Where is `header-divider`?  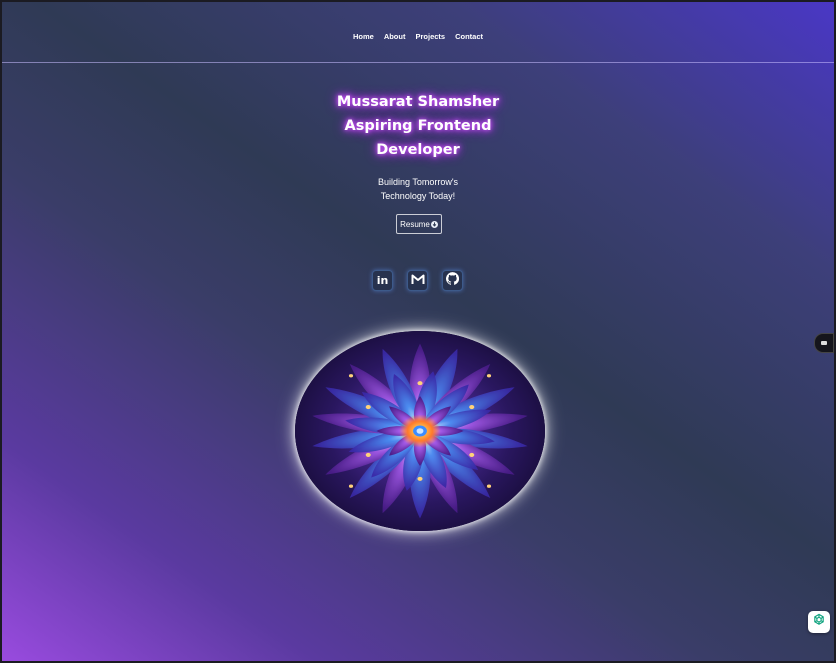
header-divider is located at coordinates (418, 62).